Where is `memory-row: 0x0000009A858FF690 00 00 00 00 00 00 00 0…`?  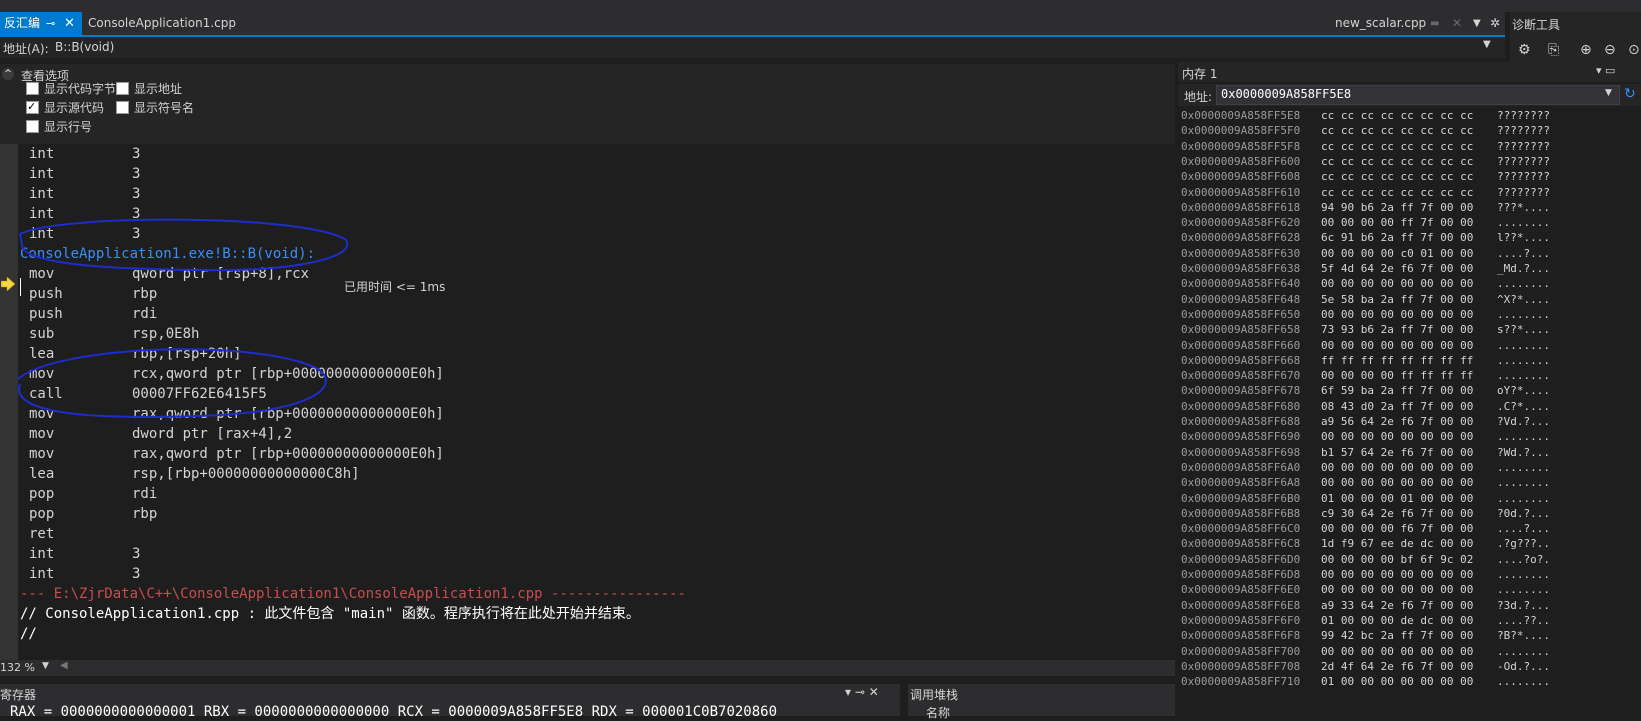
memory-row: 0x0000009A858FF690 00 00 00 00 00 00 00 0… is located at coordinates (1365, 437).